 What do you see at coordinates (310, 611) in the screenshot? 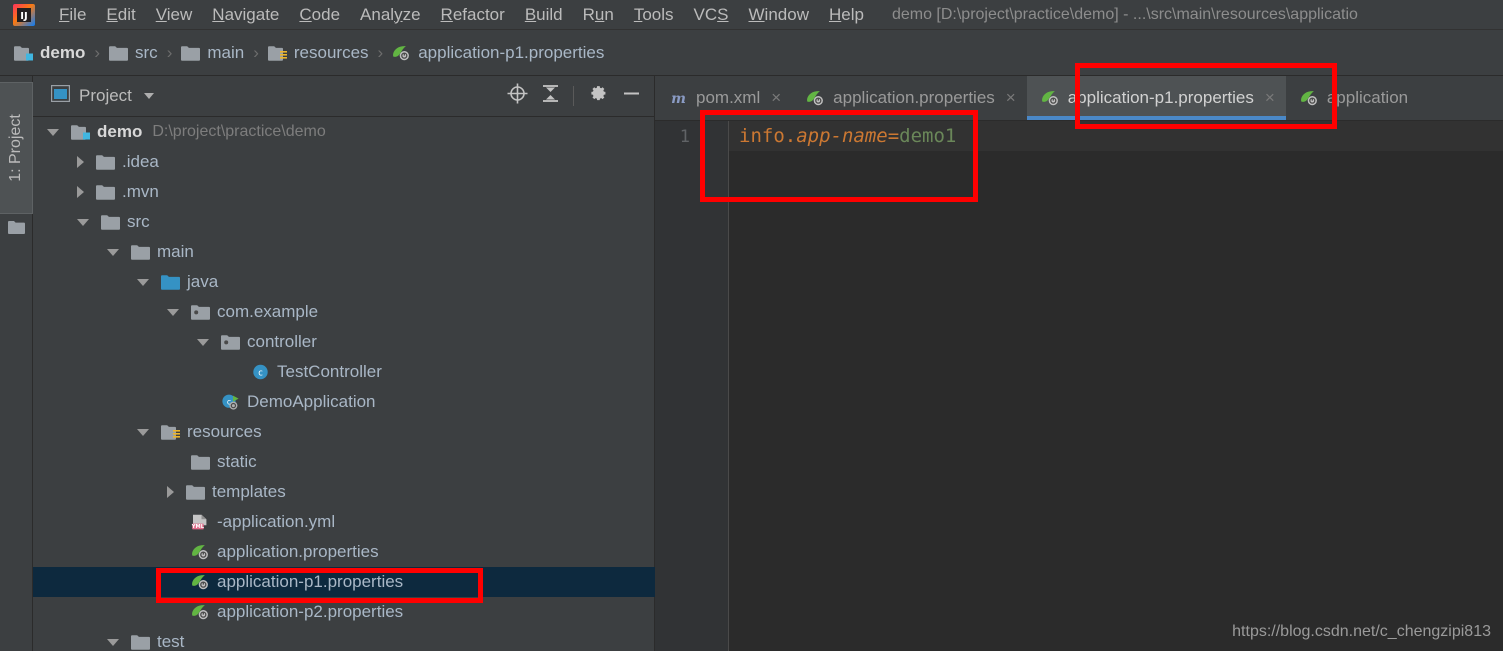
I see `tree-row-label: application-p2.properties` at bounding box center [310, 611].